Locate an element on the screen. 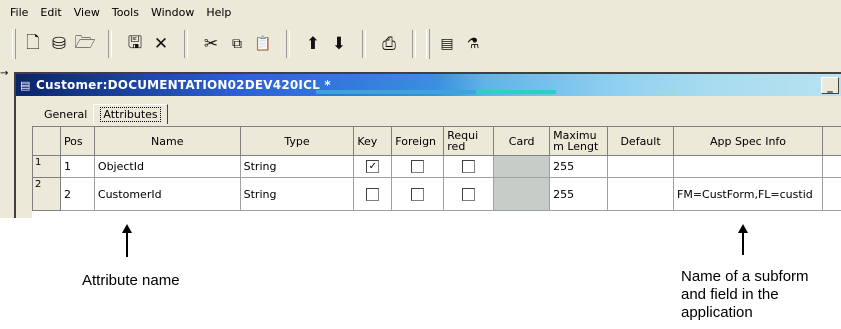 Image resolution: width=841 pixels, height=329 pixels. open-icon: ⛁ is located at coordinates (59, 44).